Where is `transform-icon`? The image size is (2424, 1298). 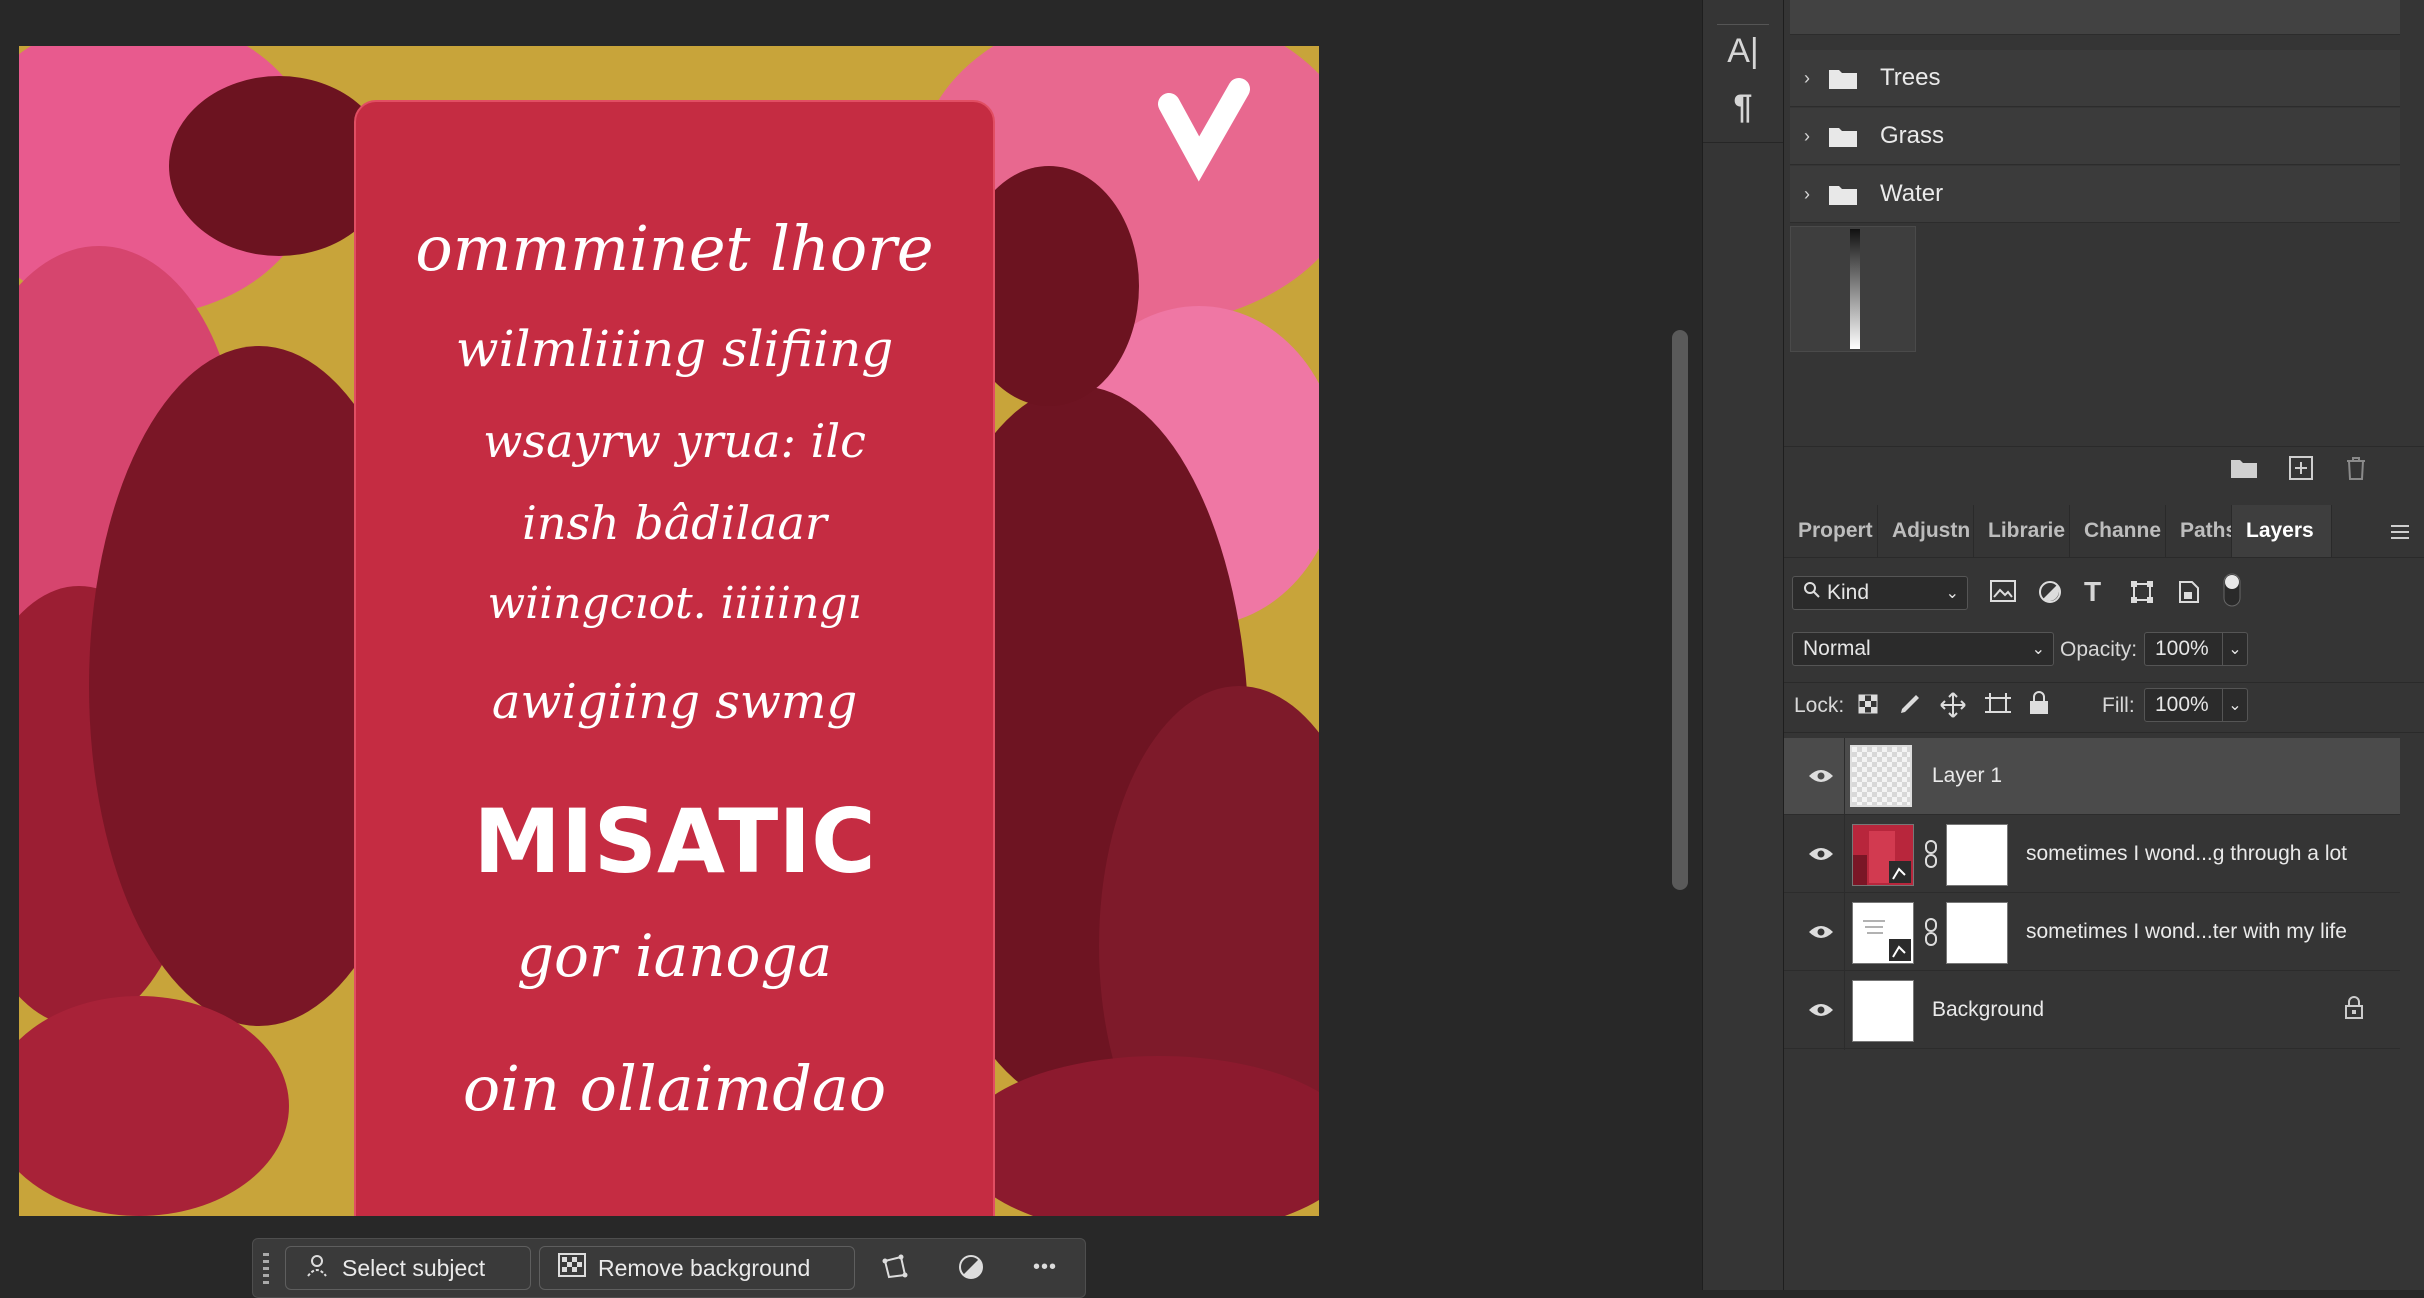
transform-icon is located at coordinates (895, 1267).